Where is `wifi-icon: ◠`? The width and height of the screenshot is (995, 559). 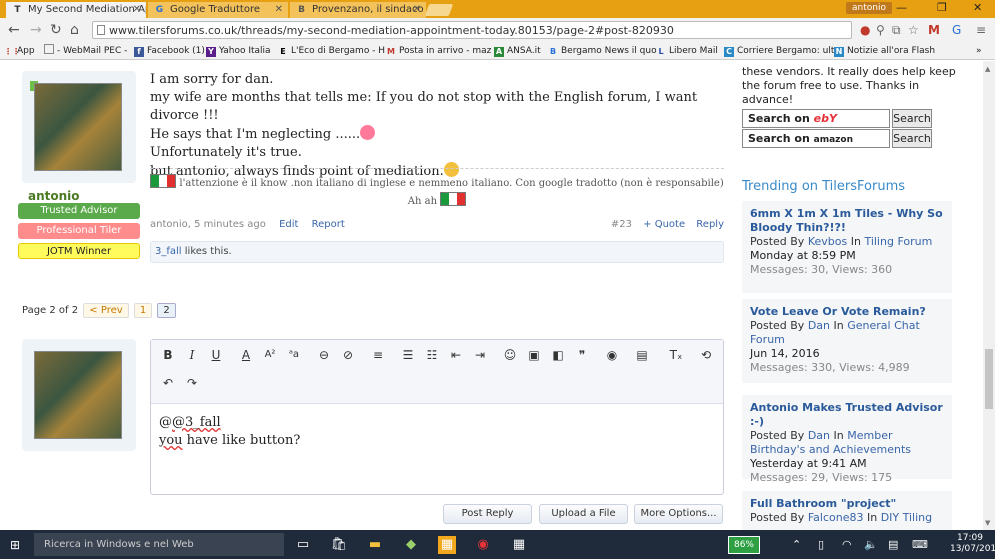
wifi-icon: ◠ is located at coordinates (847, 545).